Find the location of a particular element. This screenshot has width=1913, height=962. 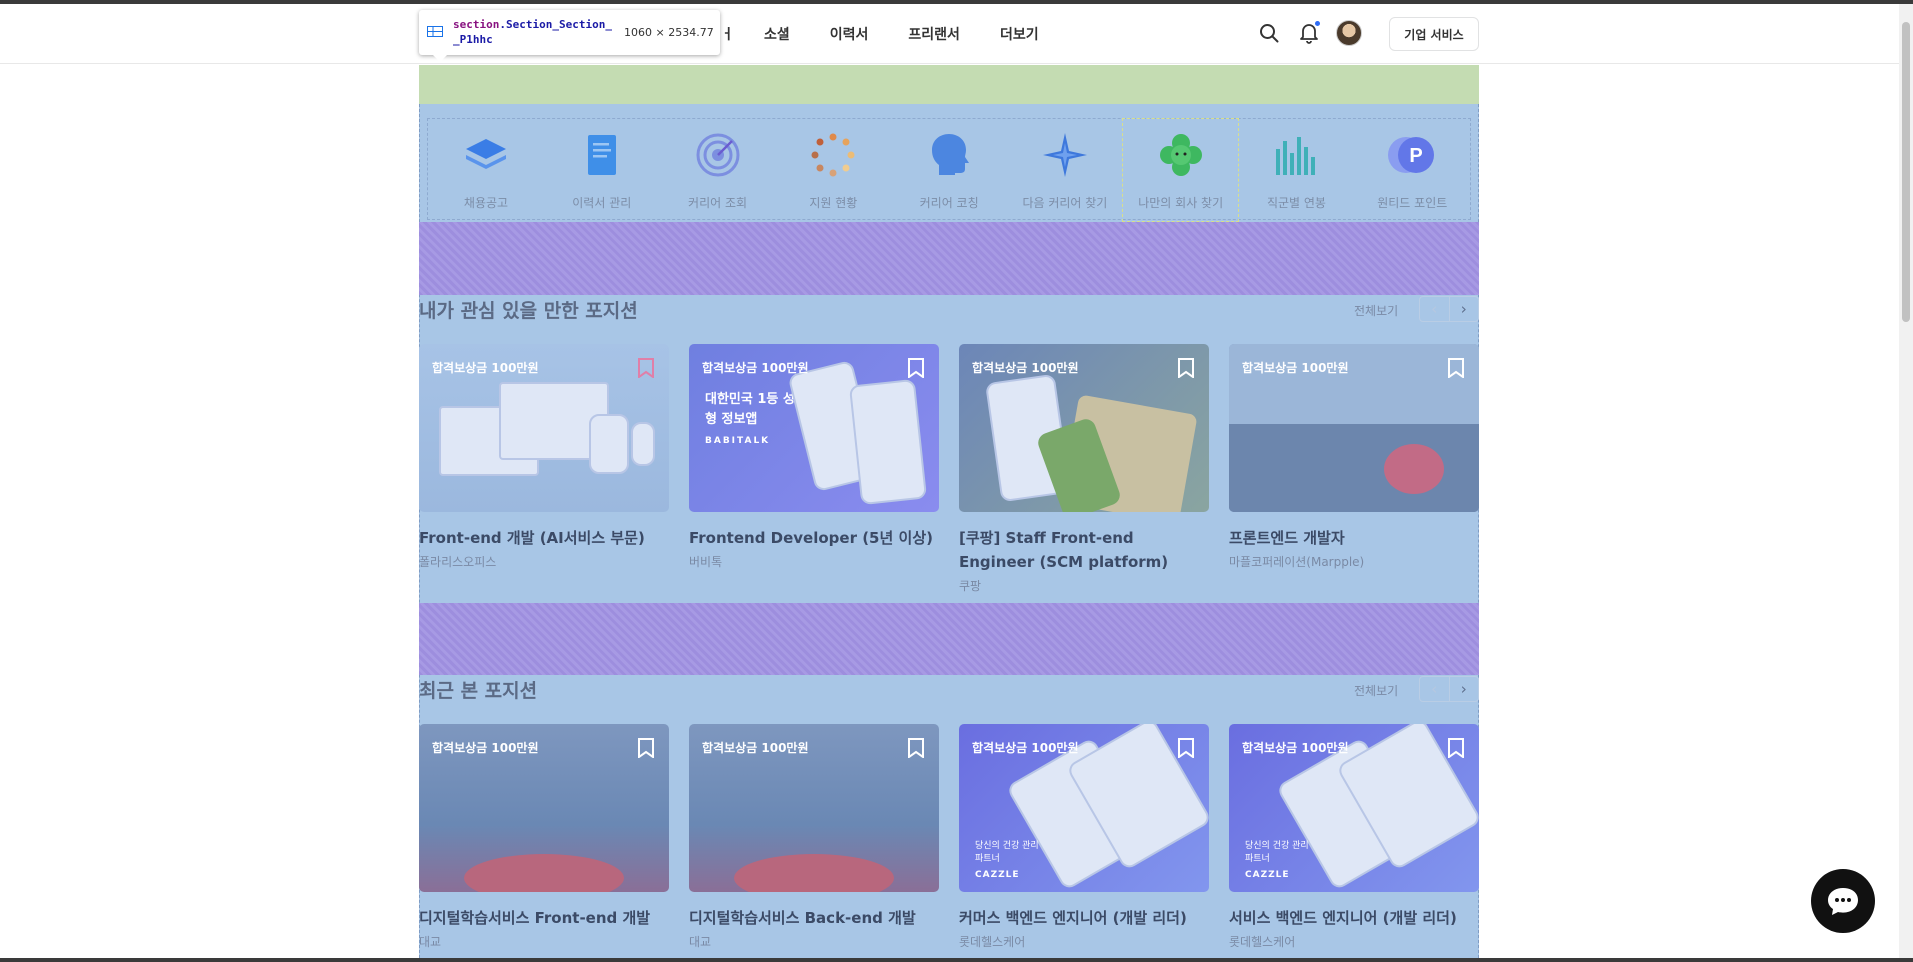

inspector-tooltip-arrow is located at coordinates (440, 58).